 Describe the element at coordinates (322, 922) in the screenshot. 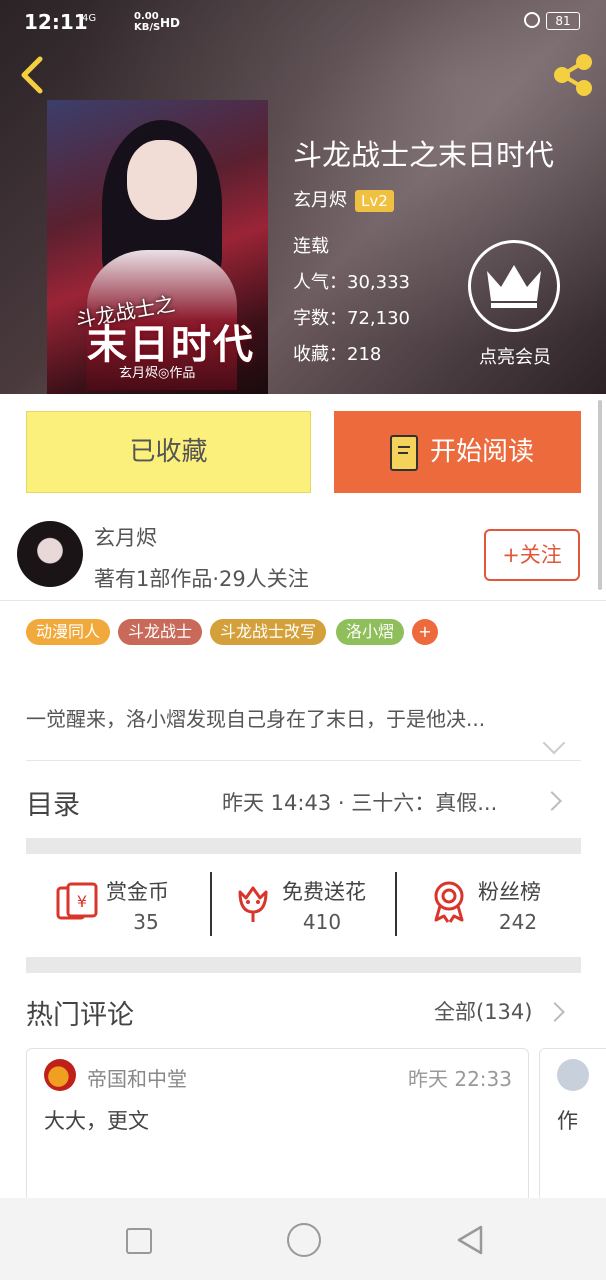

I see `free-flowers-value: 410` at that location.